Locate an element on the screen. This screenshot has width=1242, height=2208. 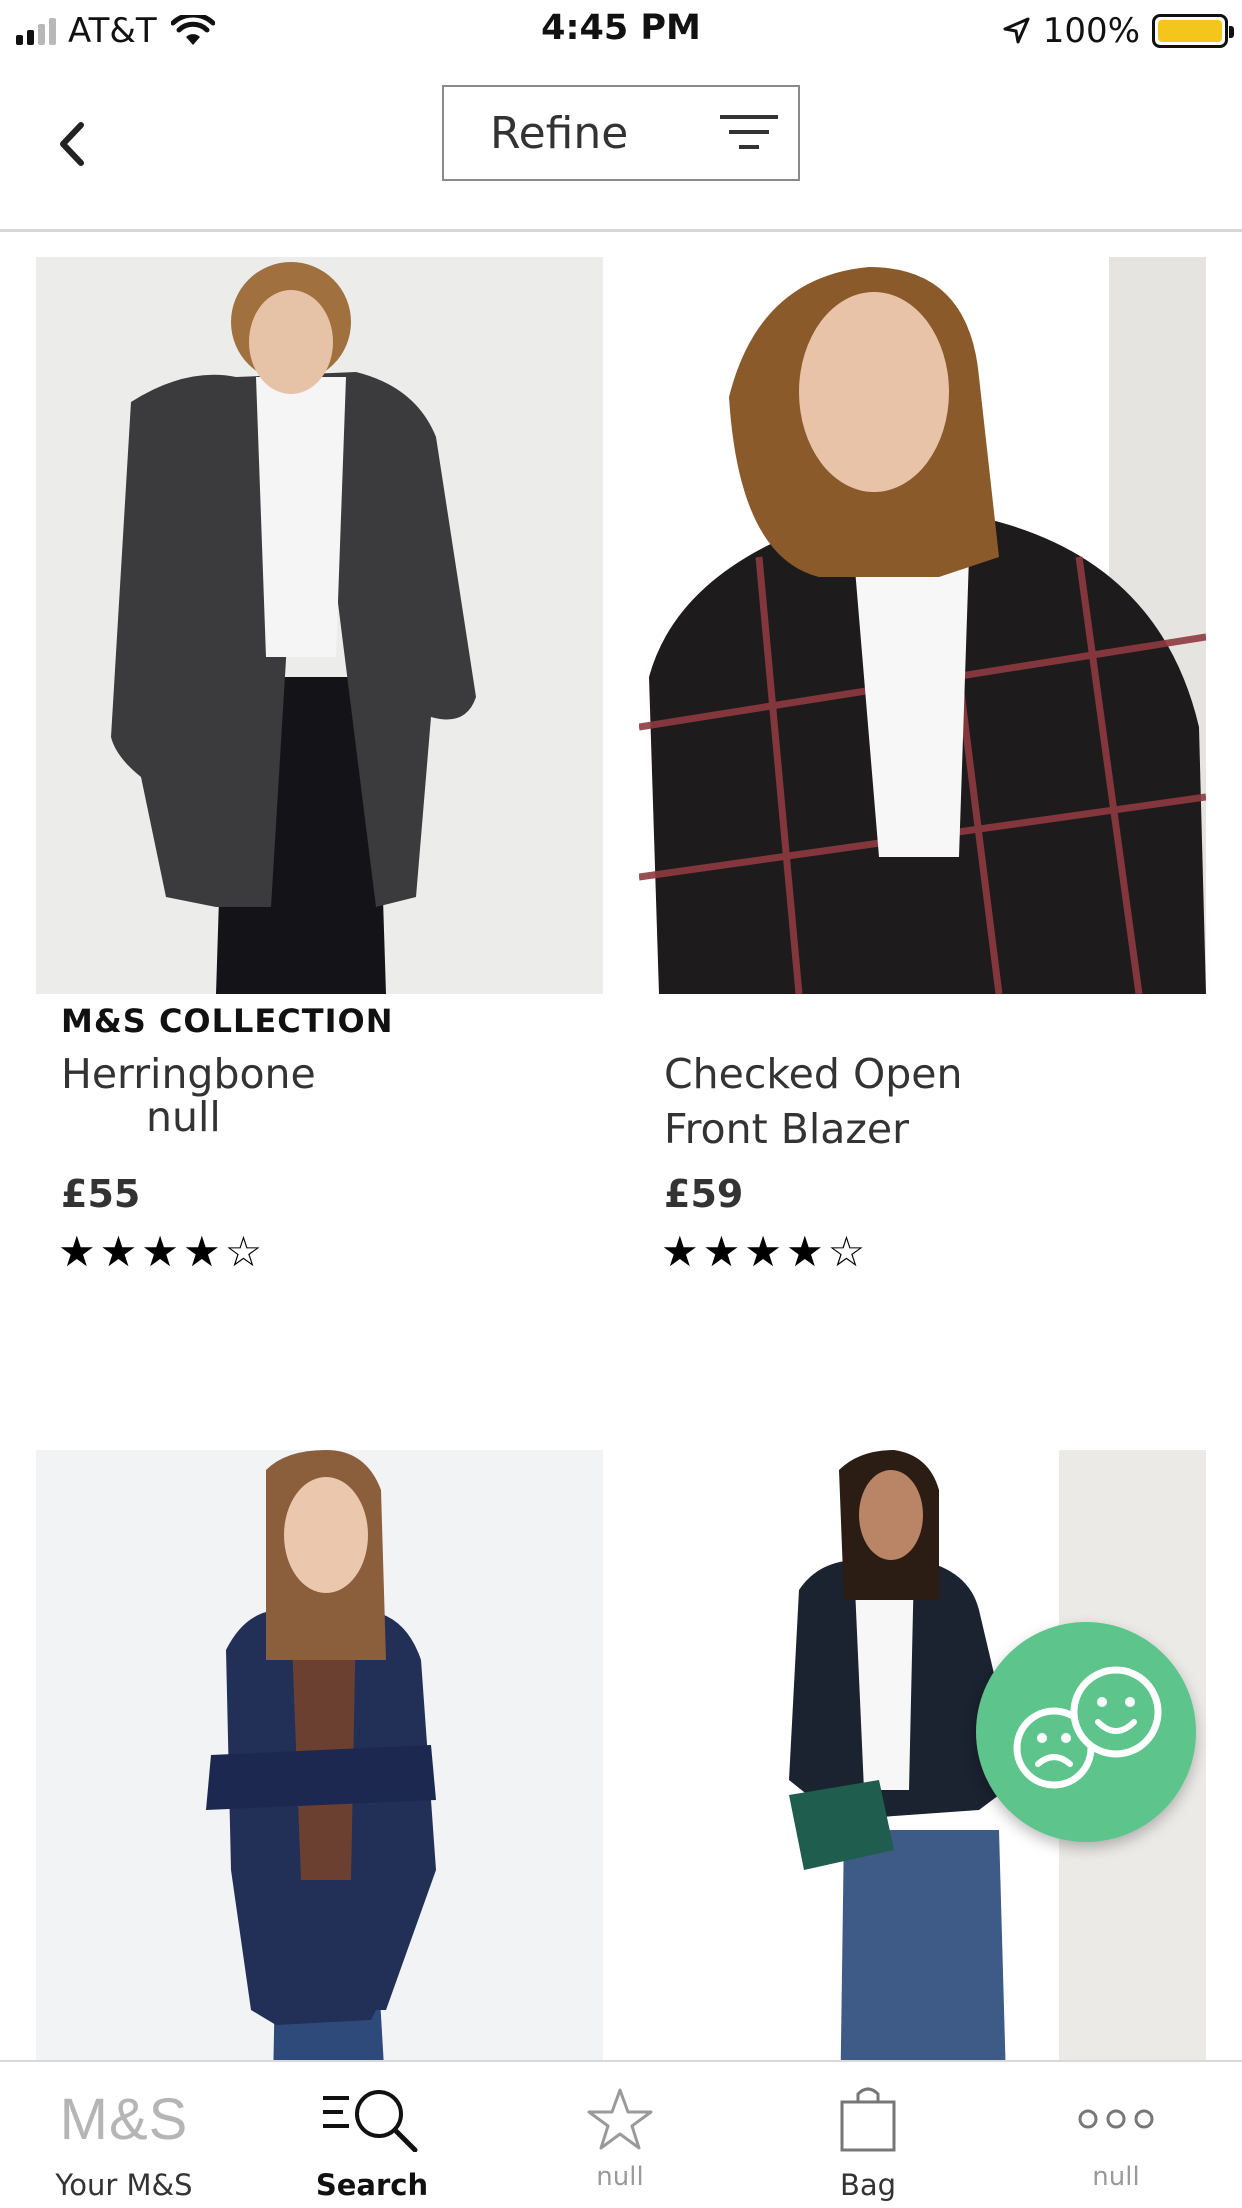
more-icon is located at coordinates (1116, 2119).